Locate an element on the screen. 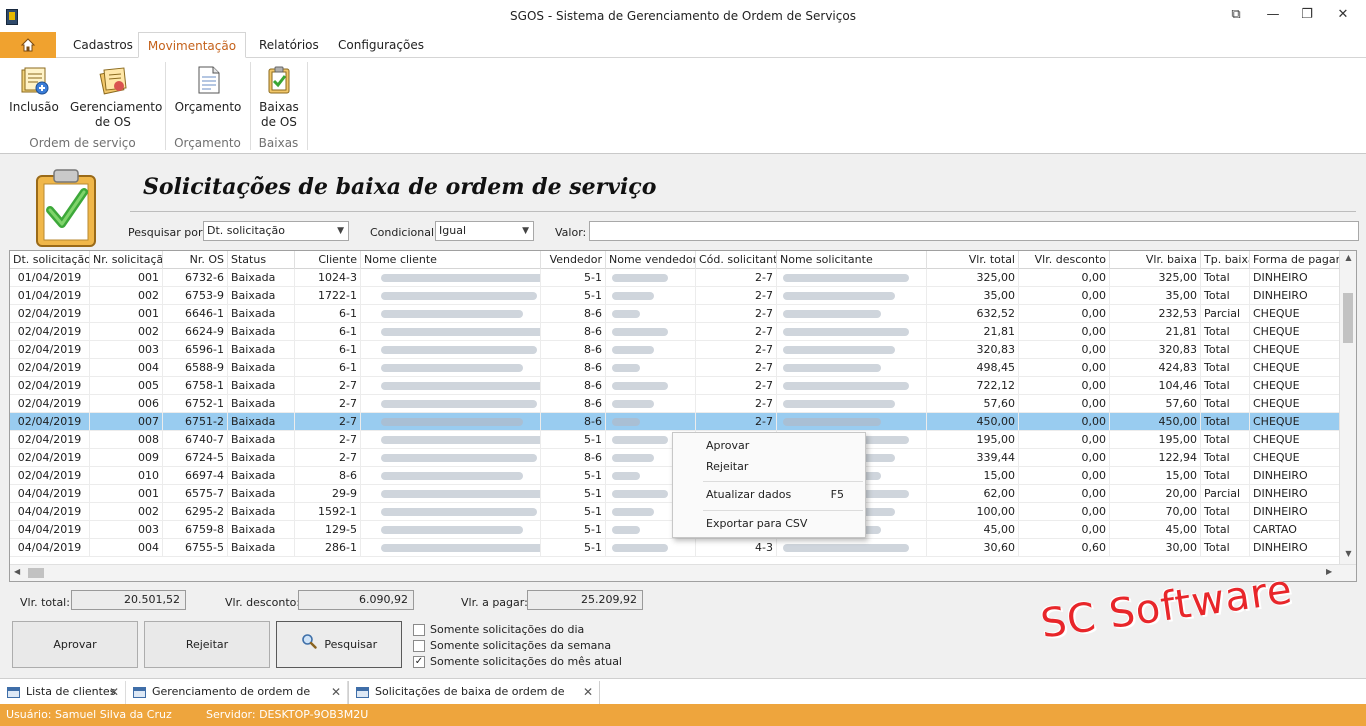 The width and height of the screenshot is (1366, 726). column-header: Status is located at coordinates (261, 260).